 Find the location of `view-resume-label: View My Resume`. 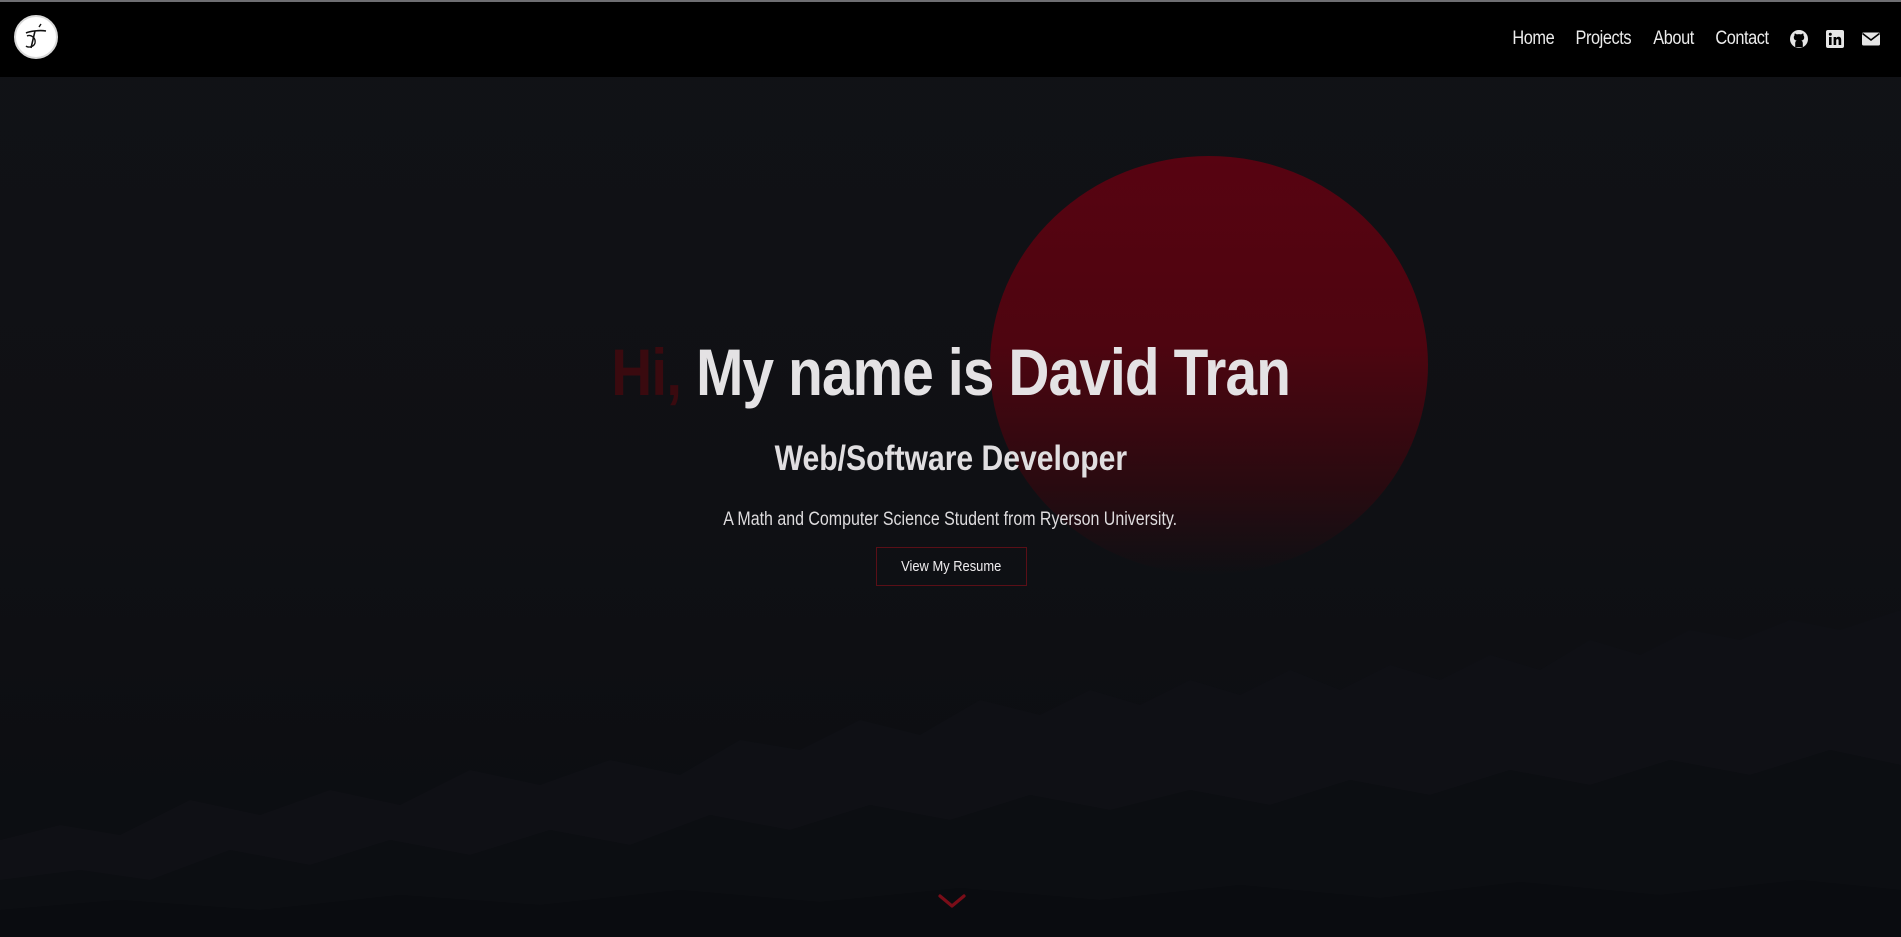

view-resume-label: View My Resume is located at coordinates (951, 566).